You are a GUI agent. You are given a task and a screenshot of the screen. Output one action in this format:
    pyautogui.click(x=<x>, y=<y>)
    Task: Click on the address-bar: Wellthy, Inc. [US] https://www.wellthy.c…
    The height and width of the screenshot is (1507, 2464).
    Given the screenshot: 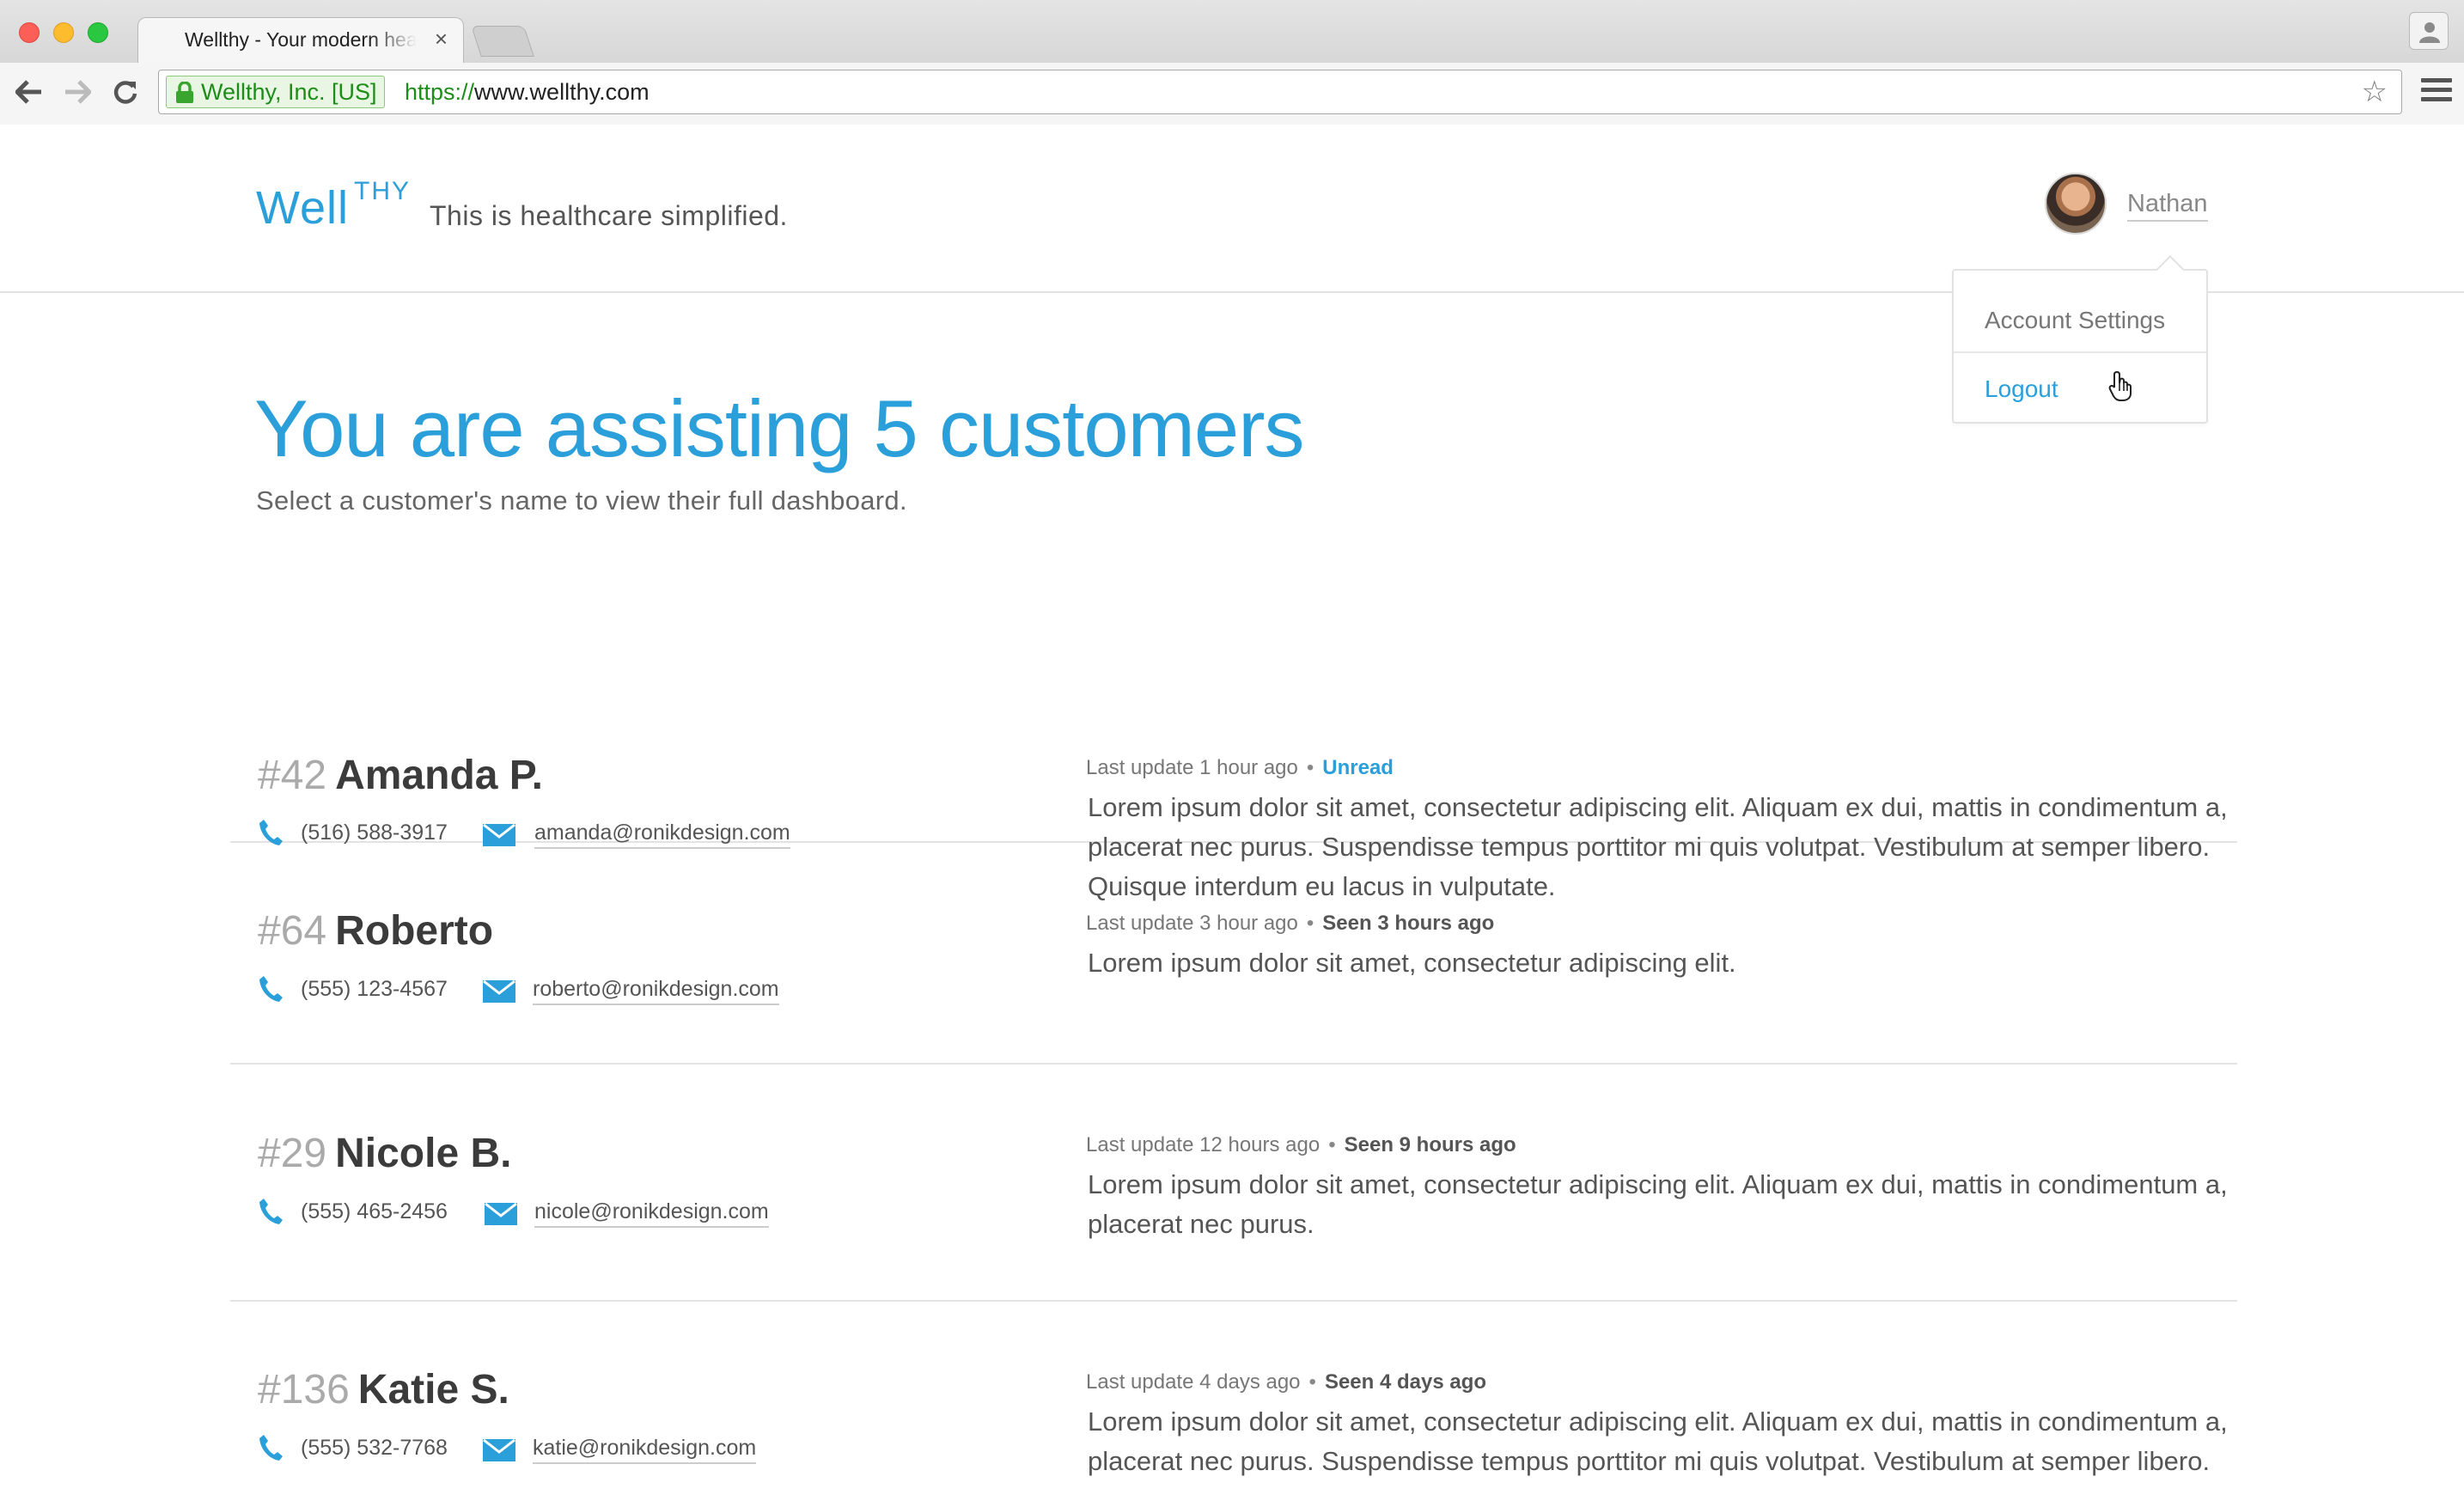 What is the action you would take?
    pyautogui.click(x=1280, y=92)
    